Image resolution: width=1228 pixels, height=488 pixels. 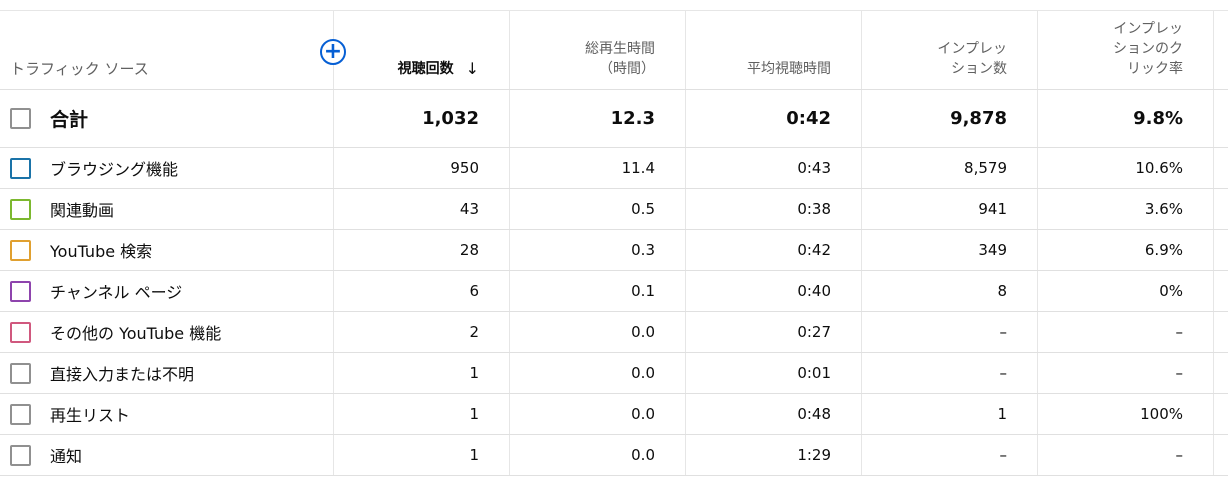 What do you see at coordinates (643, 250) in the screenshot?
I see `row-watch-time: 0.3` at bounding box center [643, 250].